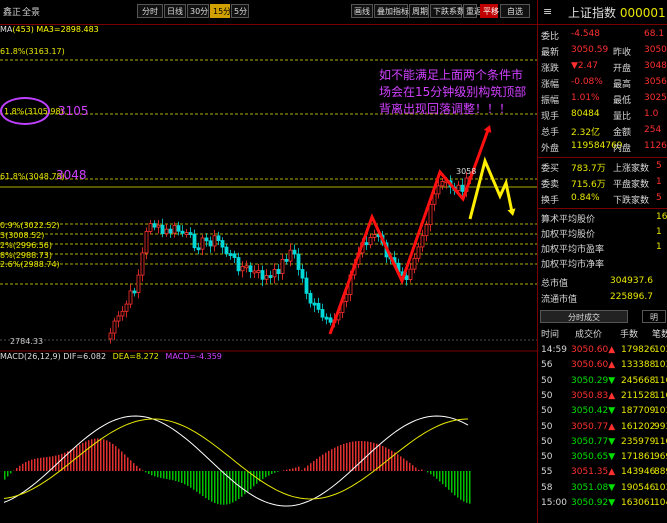 This screenshot has height=523, width=667. What do you see at coordinates (30, 264) in the screenshot?
I see `level-label-8: 2.6%(2988.74)` at bounding box center [30, 264].